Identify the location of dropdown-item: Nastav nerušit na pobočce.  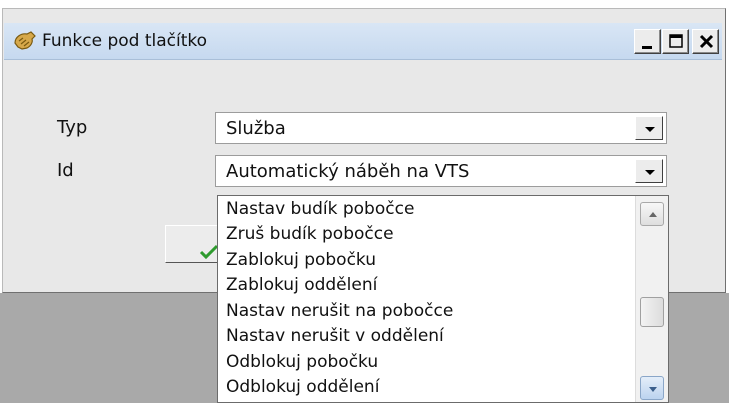
(339, 311).